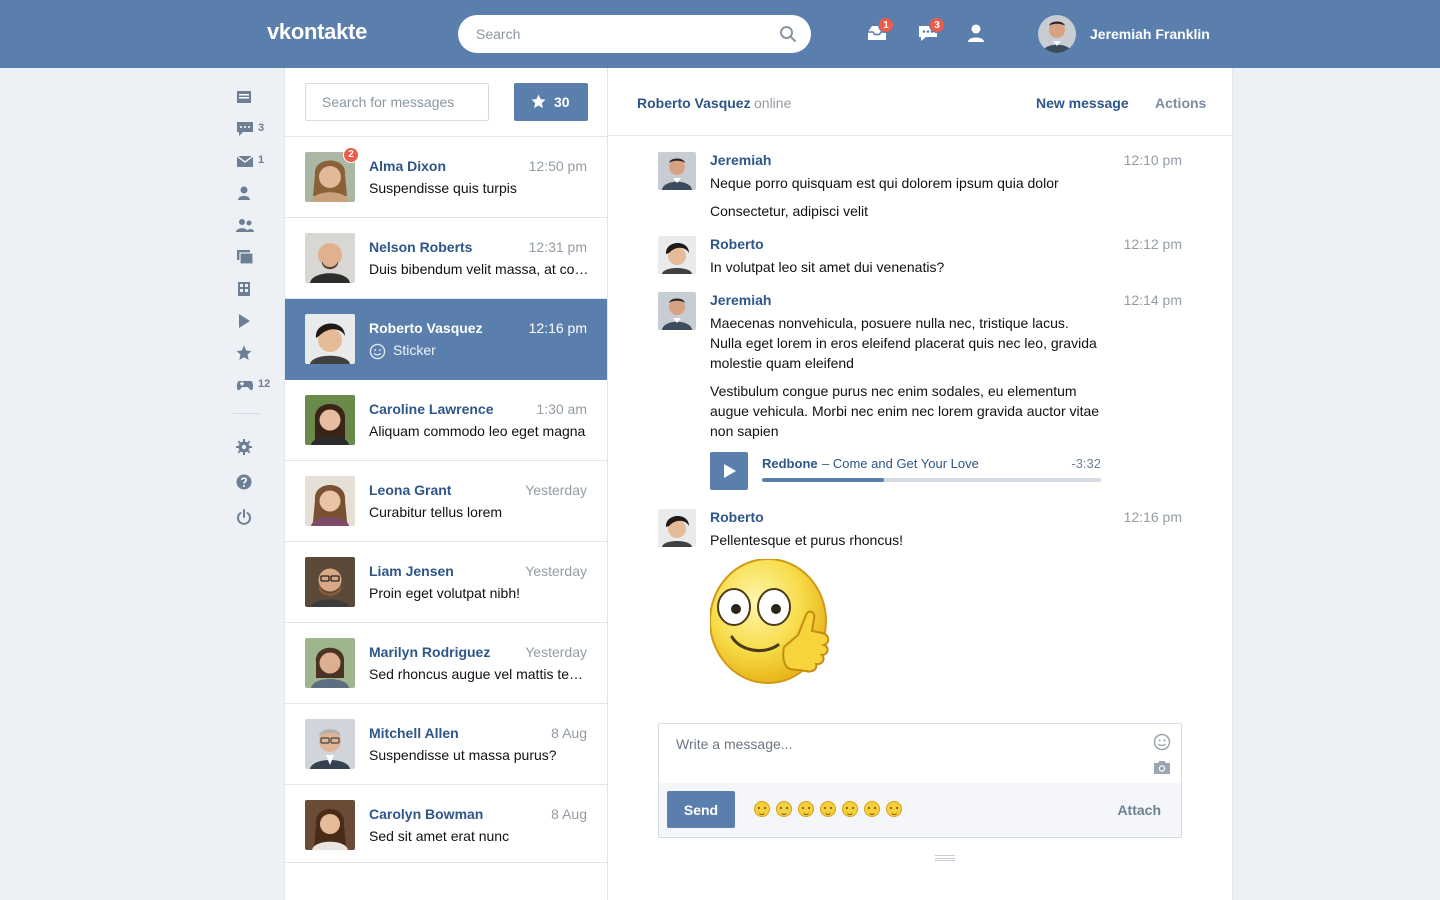 This screenshot has height=900, width=1440. Describe the element at coordinates (256, 518) in the screenshot. I see `nav-logout` at that location.